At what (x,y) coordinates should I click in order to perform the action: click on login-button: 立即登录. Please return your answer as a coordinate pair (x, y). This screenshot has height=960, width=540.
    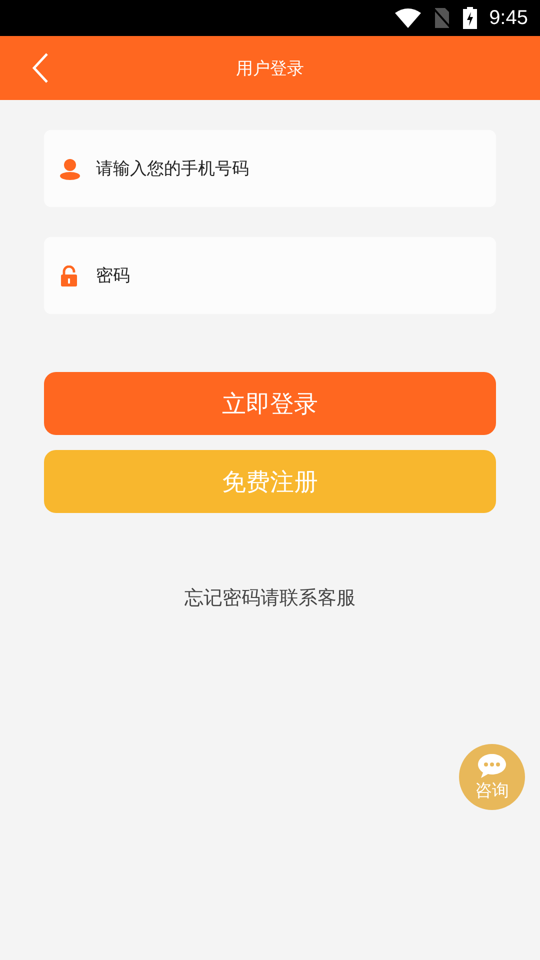
    Looking at the image, I should click on (270, 403).